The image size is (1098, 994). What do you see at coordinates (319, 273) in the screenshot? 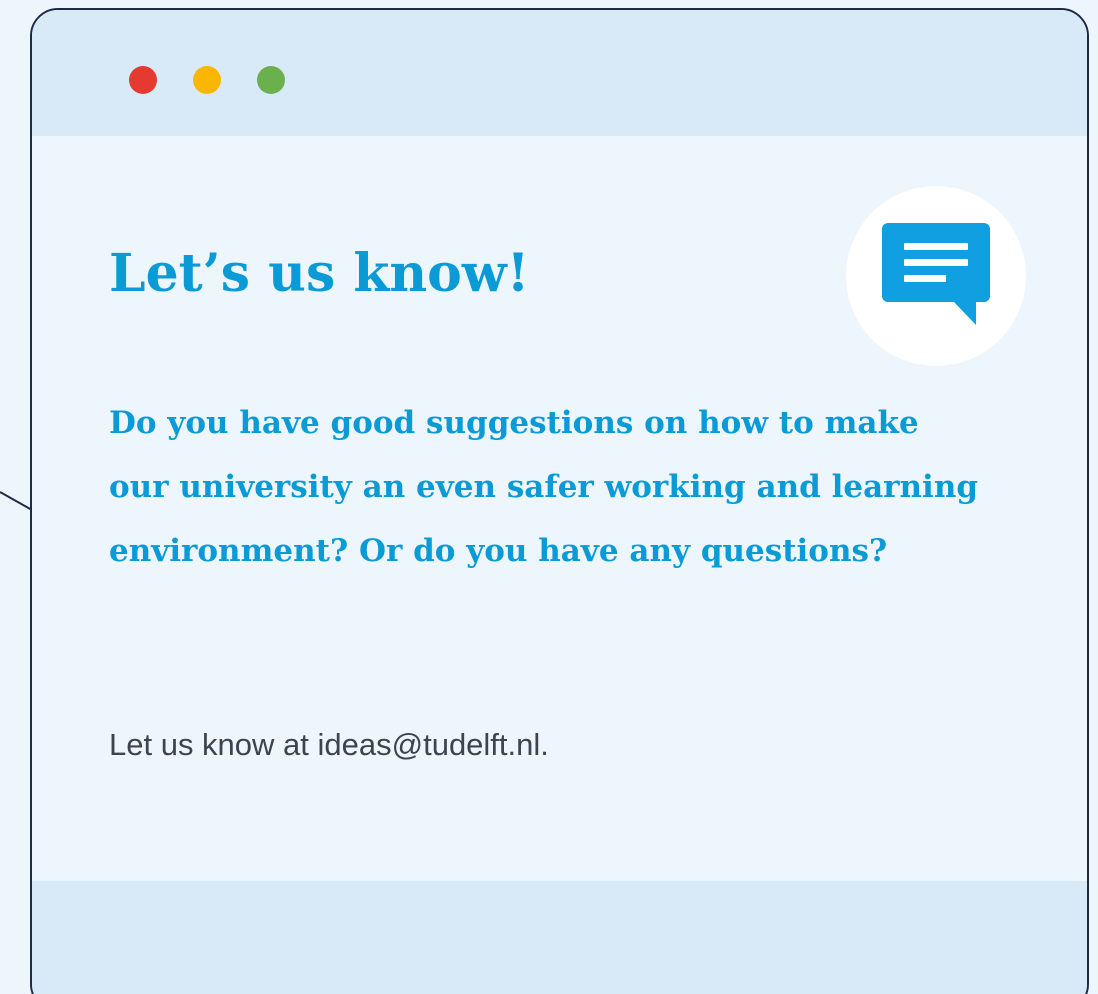
I see `card-heading: Let’s us know!` at bounding box center [319, 273].